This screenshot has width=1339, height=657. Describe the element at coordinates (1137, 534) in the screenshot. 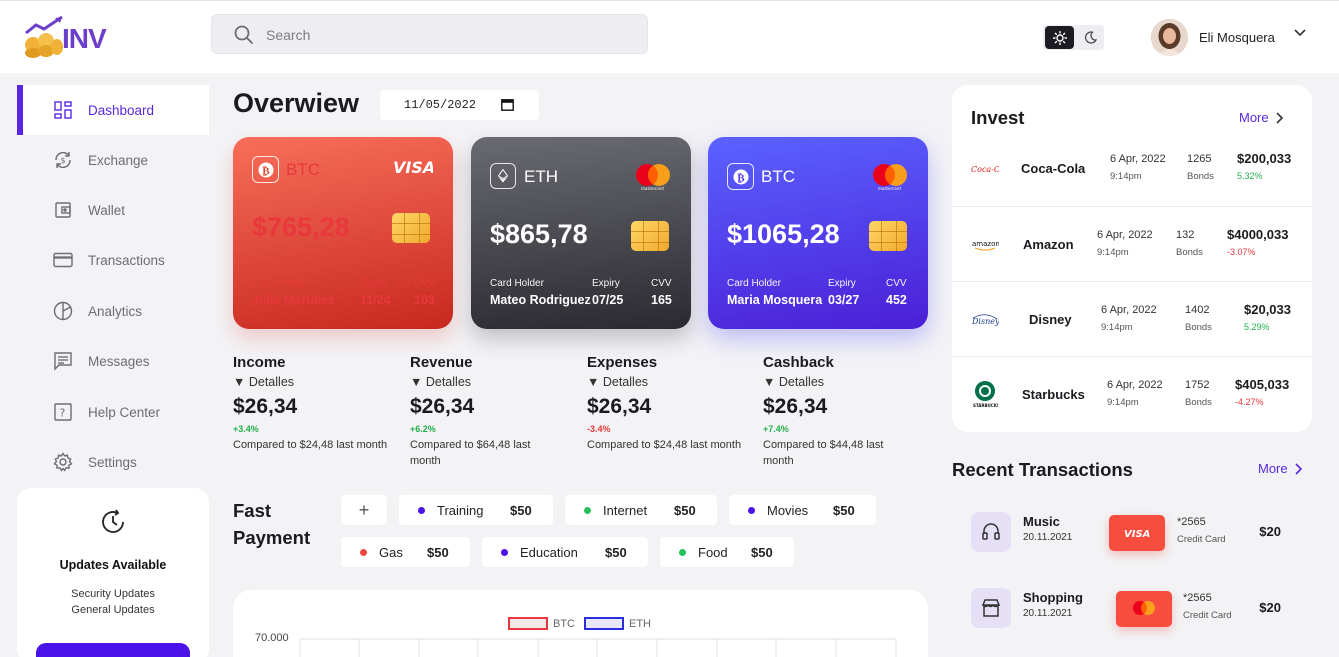

I see `svg-text: VISA` at that location.